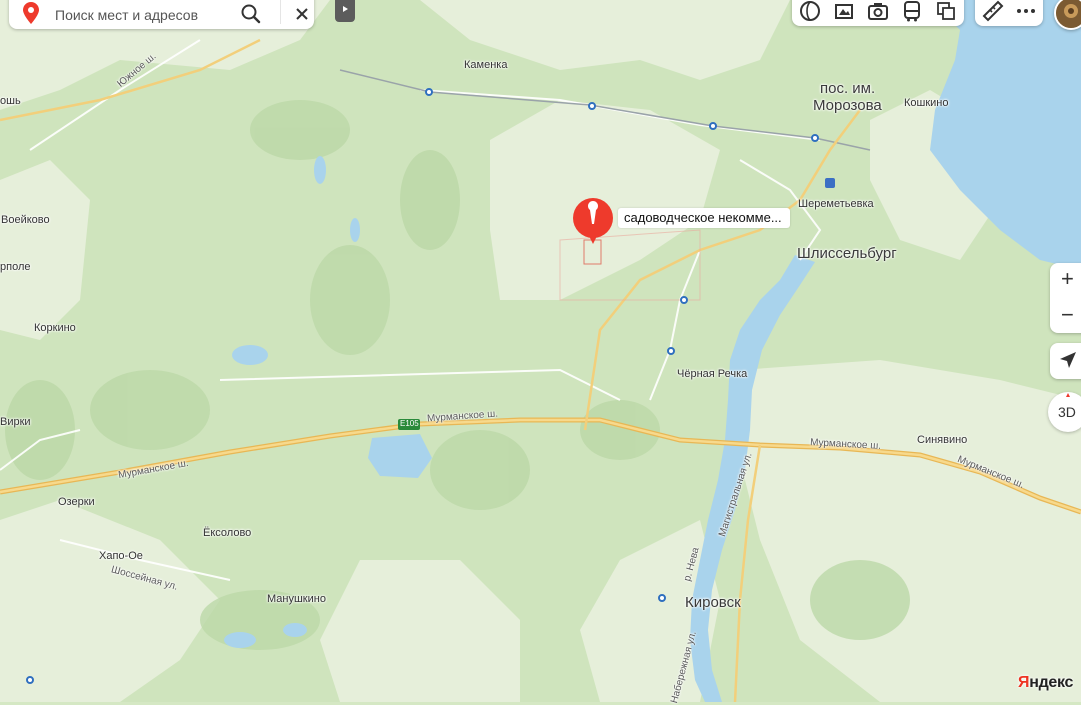 The image size is (1081, 705). What do you see at coordinates (1024, 682) in the screenshot?
I see `brand-first-letter: Я` at bounding box center [1024, 682].